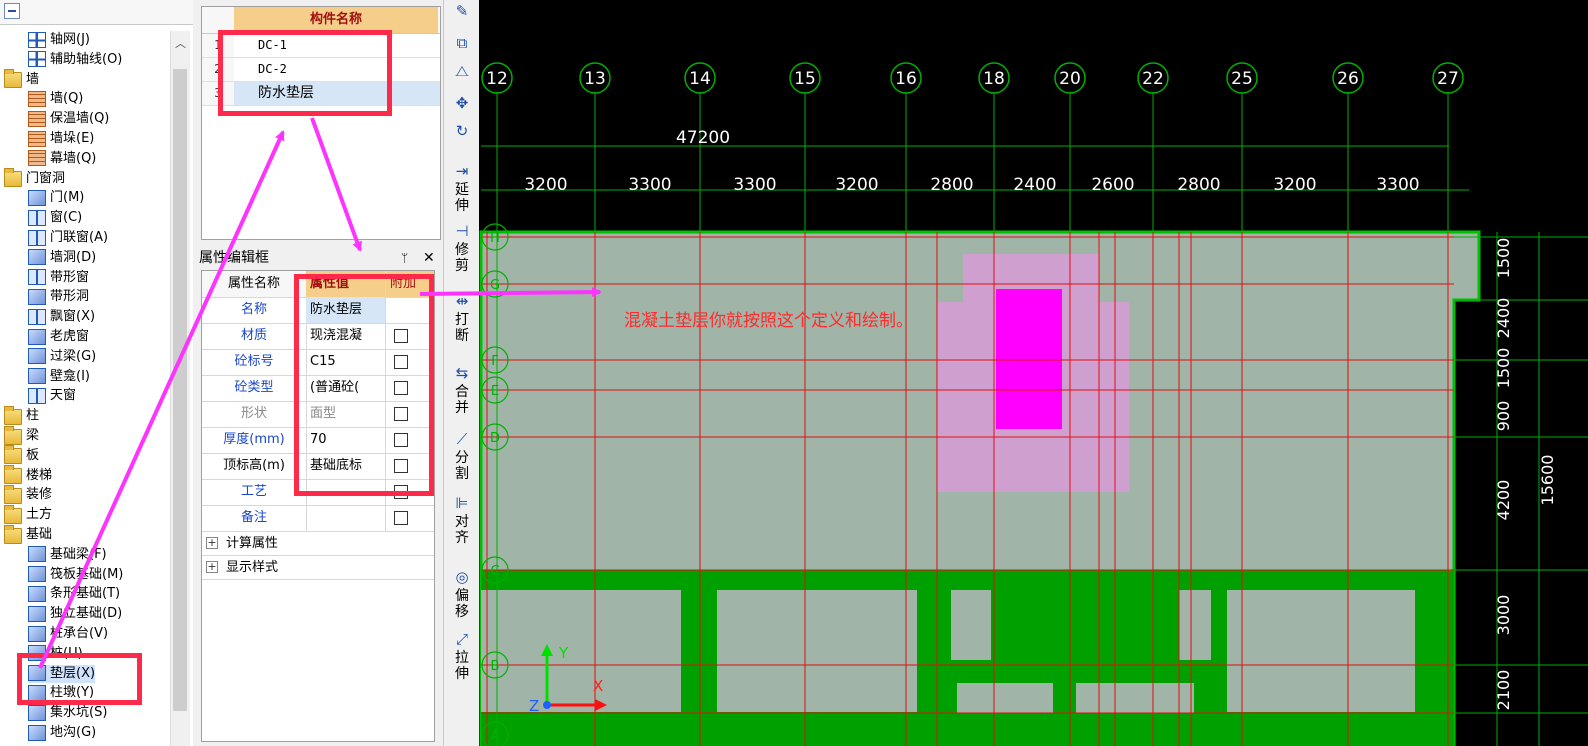  I want to click on stretch-icon: ⤢, so click(462, 639).